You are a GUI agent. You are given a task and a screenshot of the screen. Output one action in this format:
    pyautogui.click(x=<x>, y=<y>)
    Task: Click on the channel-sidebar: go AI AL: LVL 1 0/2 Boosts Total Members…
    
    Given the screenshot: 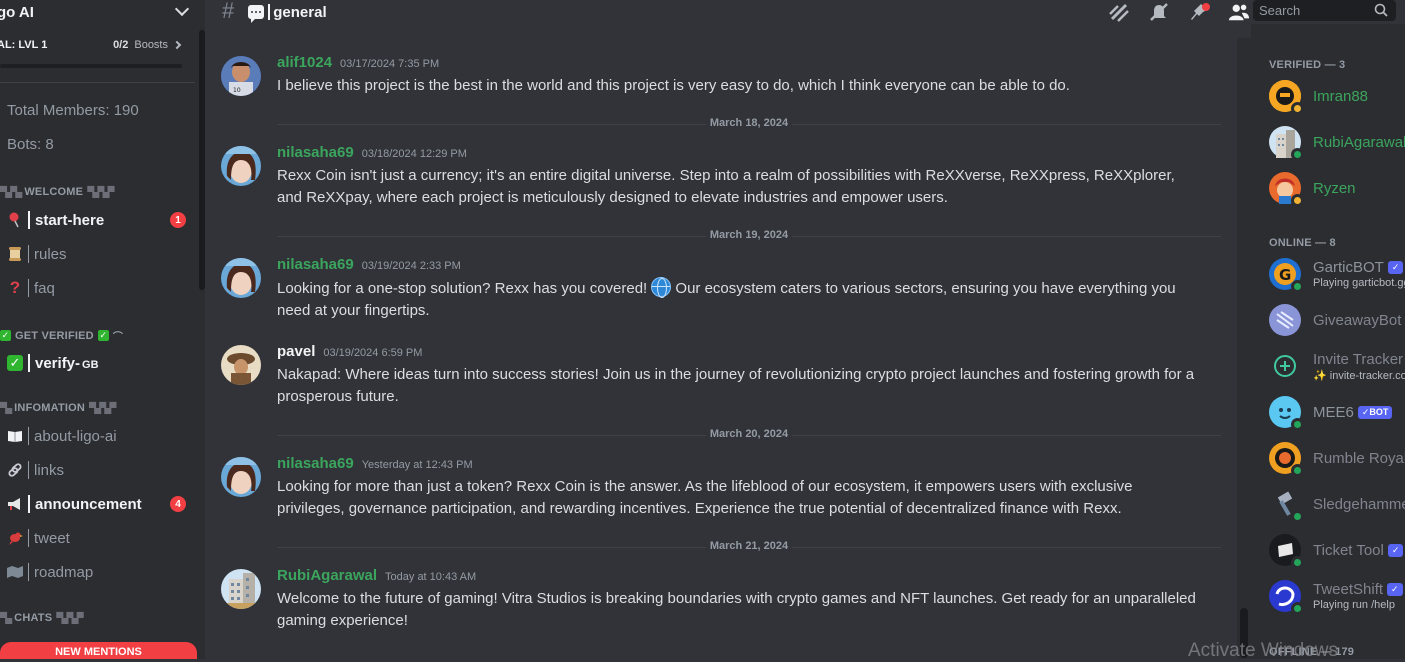 What is the action you would take?
    pyautogui.click(x=102, y=329)
    